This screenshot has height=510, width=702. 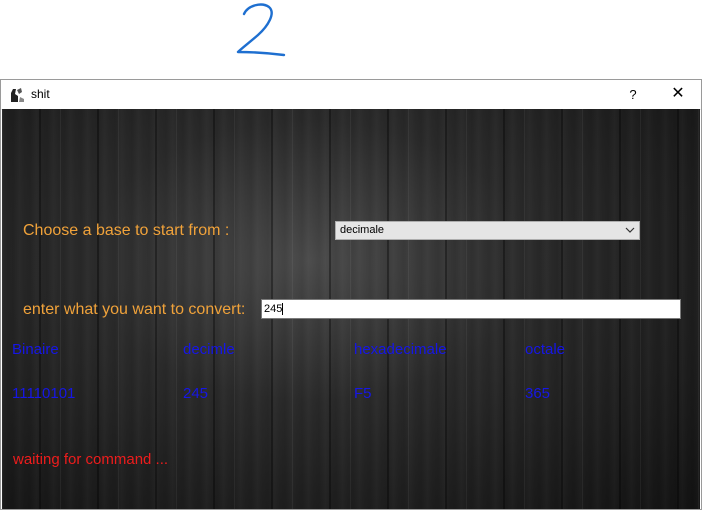 What do you see at coordinates (209, 349) in the screenshot?
I see `header-decimale: decimle` at bounding box center [209, 349].